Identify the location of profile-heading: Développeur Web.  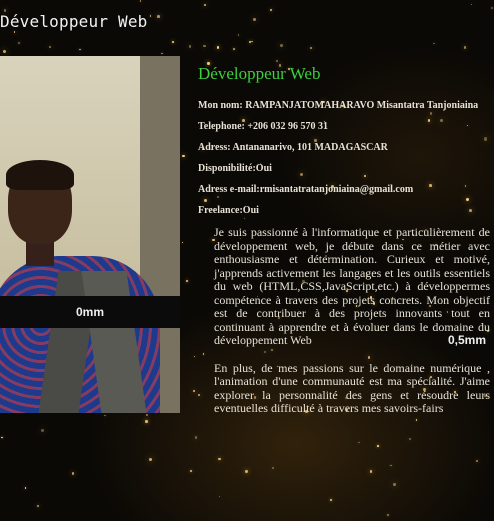
(259, 73).